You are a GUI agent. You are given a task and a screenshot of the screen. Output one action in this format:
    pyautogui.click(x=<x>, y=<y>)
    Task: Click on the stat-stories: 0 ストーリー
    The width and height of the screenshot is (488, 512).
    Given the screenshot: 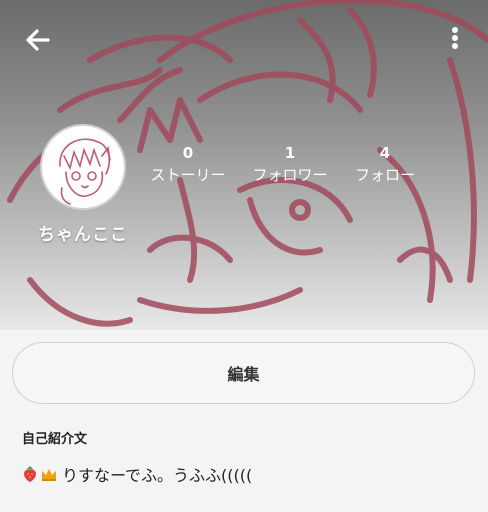 What is the action you would take?
    pyautogui.click(x=188, y=165)
    